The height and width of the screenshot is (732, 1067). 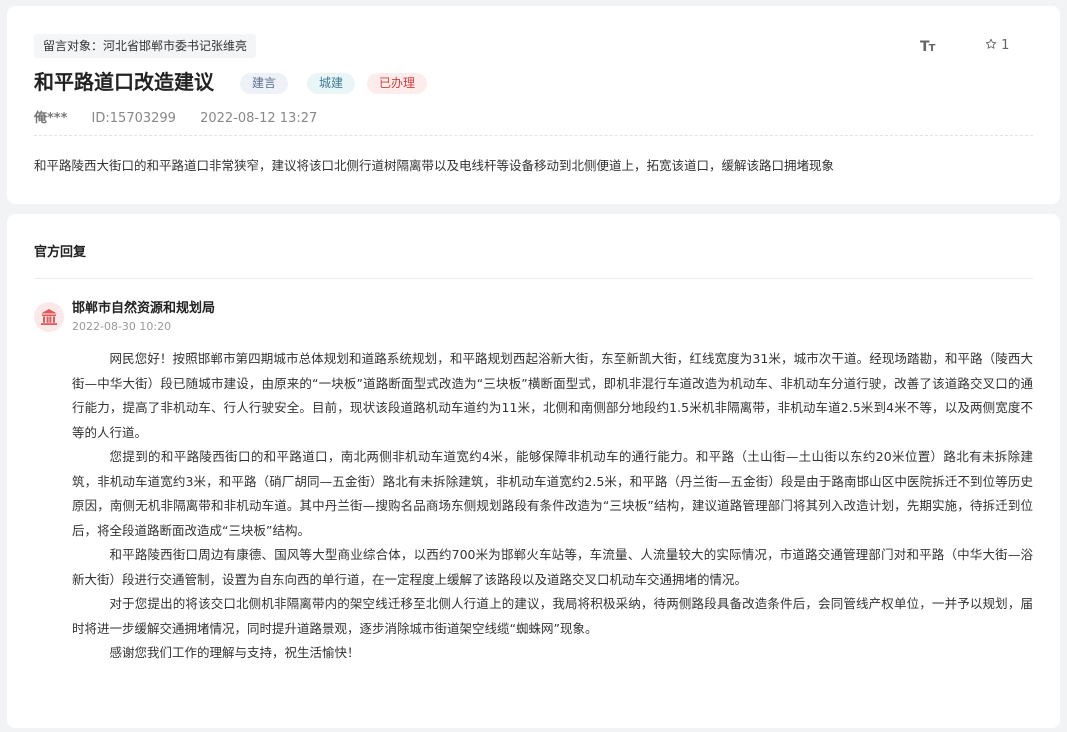 I want to click on org-avatar, so click(x=49, y=317).